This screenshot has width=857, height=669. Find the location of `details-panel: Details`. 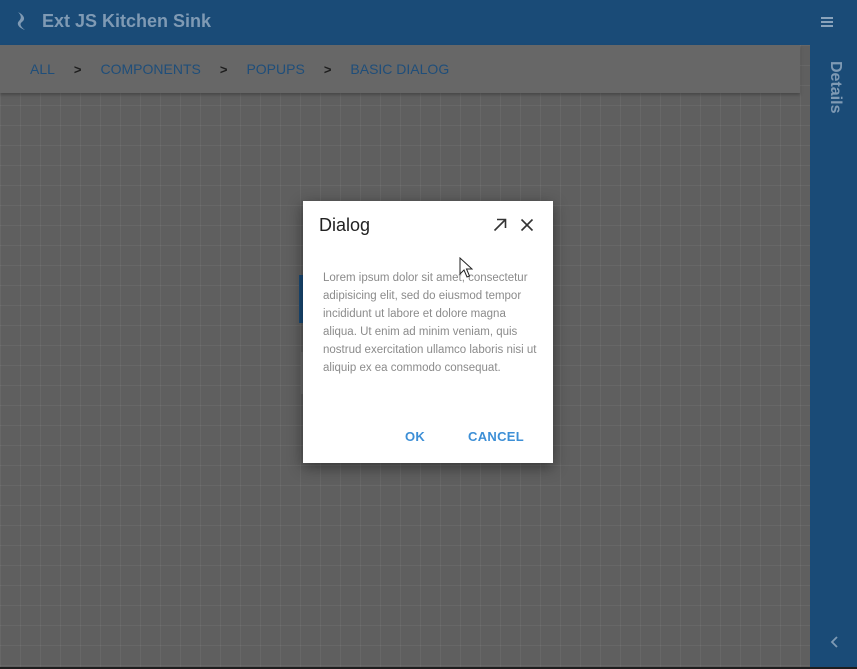

details-panel: Details is located at coordinates (833, 356).